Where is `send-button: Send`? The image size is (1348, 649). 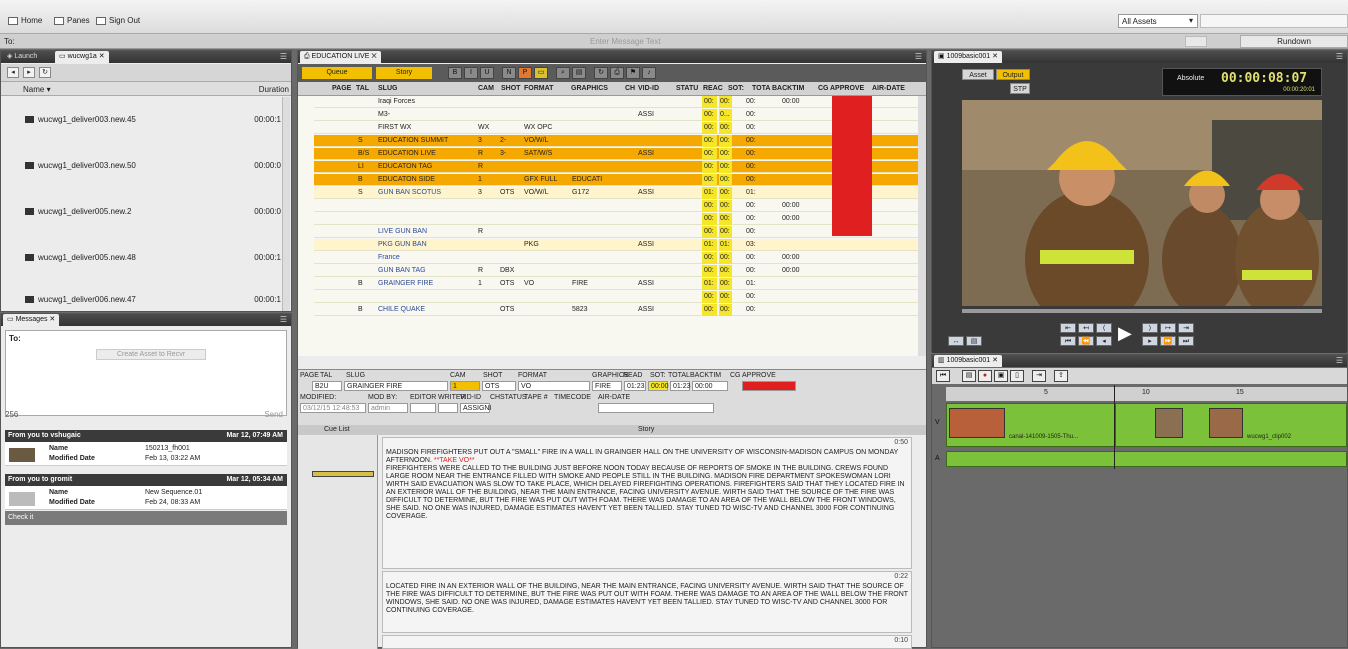
send-button: Send is located at coordinates (273, 414).